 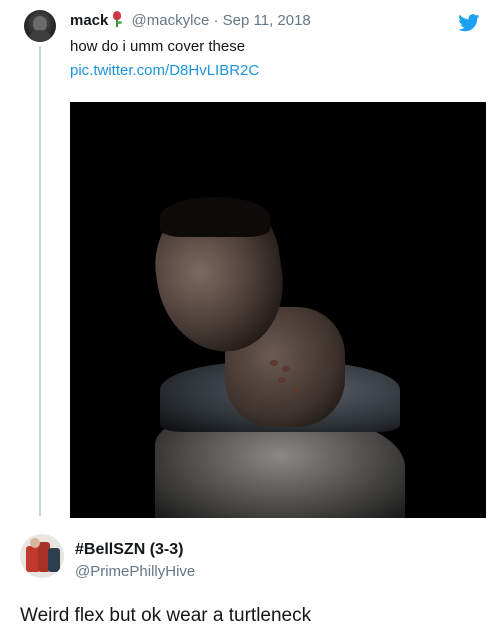 What do you see at coordinates (164, 70) in the screenshot?
I see `media-link: pic.twitter.com/D8HvLIBR2C` at bounding box center [164, 70].